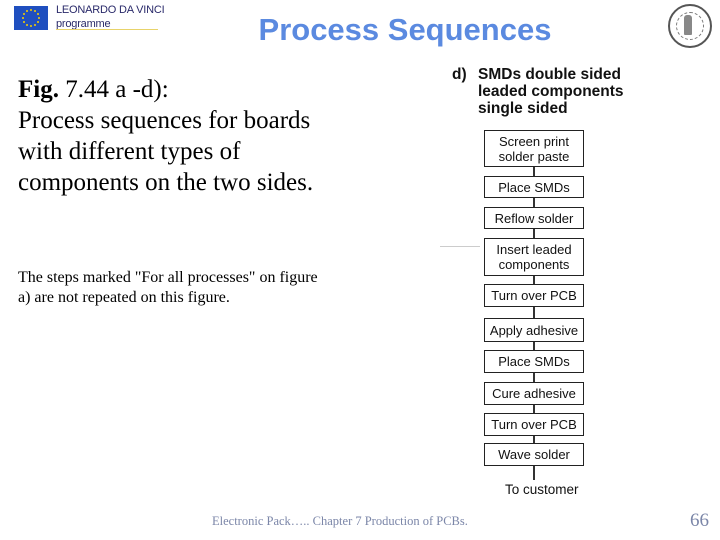 Image resolution: width=720 pixels, height=540 pixels. I want to click on end-label: To customer, so click(542, 489).